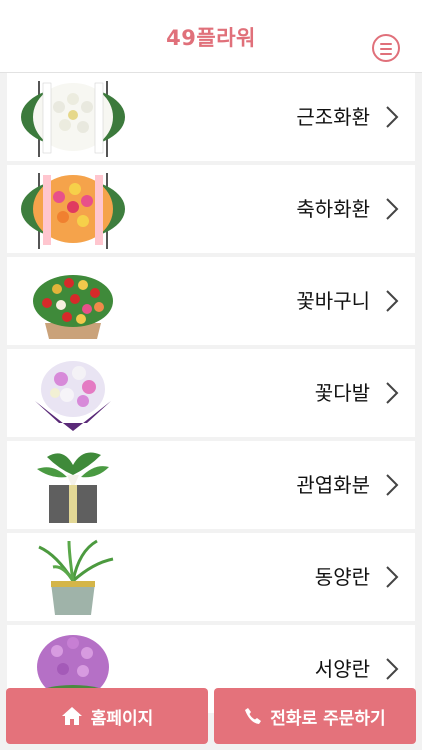 The width and height of the screenshot is (422, 750). What do you see at coordinates (211, 485) in the screenshot?
I see `category-item-foliage-plant: 관엽화분` at bounding box center [211, 485].